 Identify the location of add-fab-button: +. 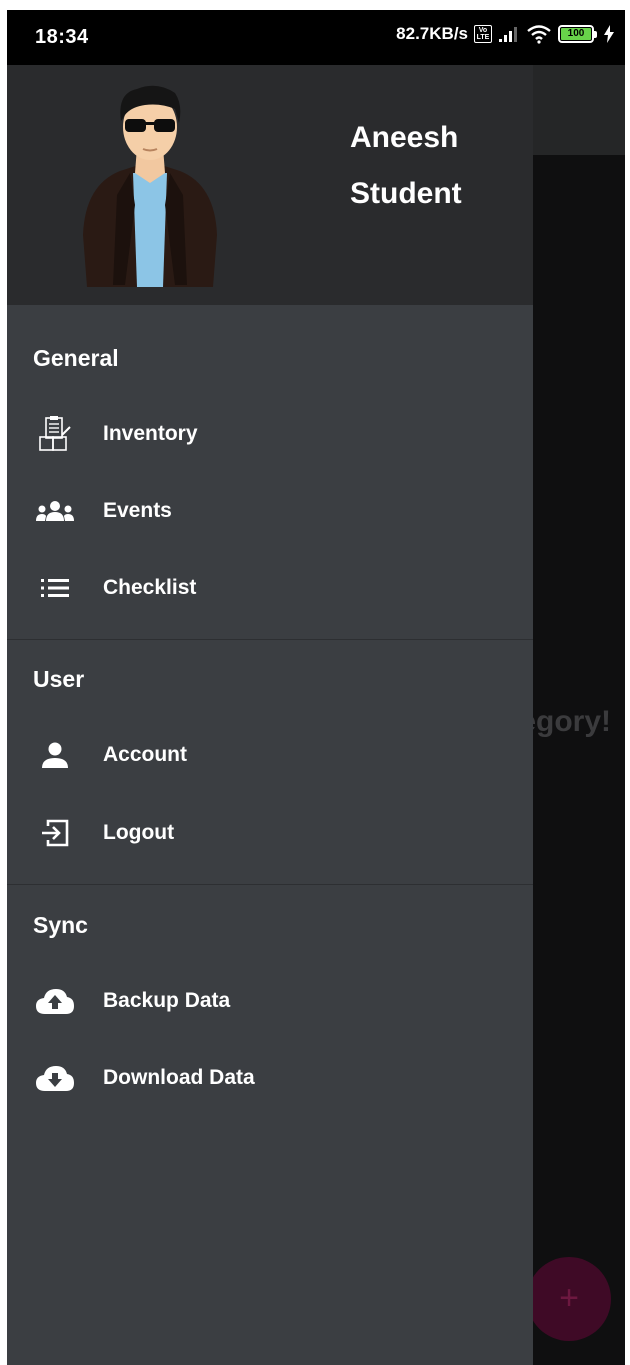
(569, 1299).